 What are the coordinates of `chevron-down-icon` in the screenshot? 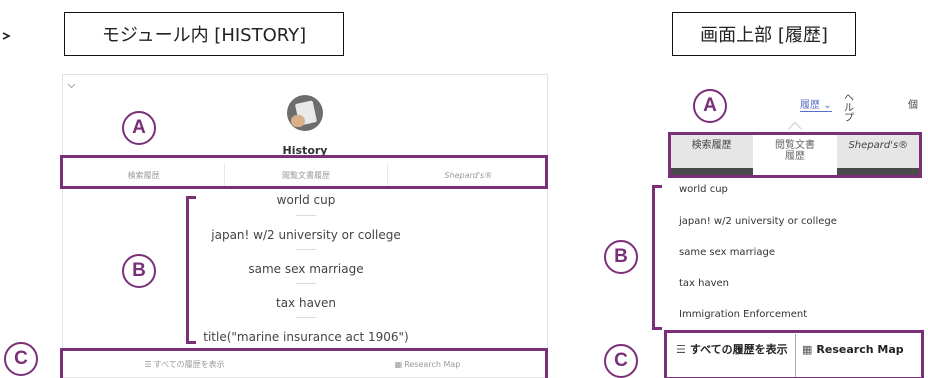 It's located at (71, 86).